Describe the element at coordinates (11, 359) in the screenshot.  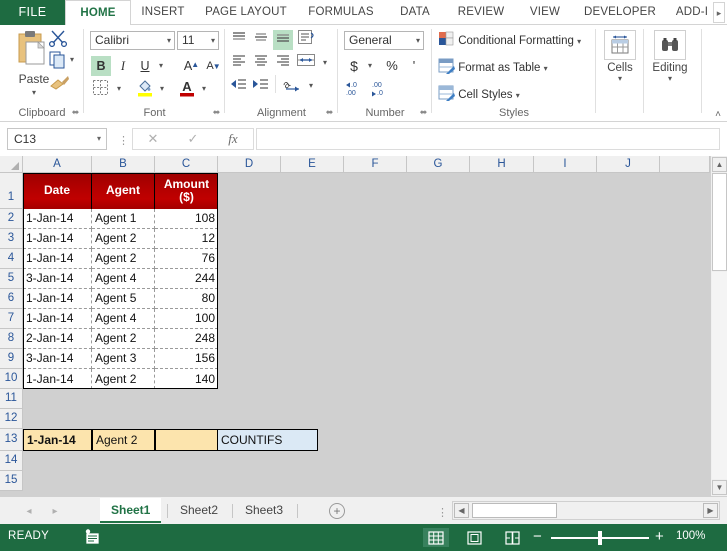
I see `row-header-9: 9` at that location.